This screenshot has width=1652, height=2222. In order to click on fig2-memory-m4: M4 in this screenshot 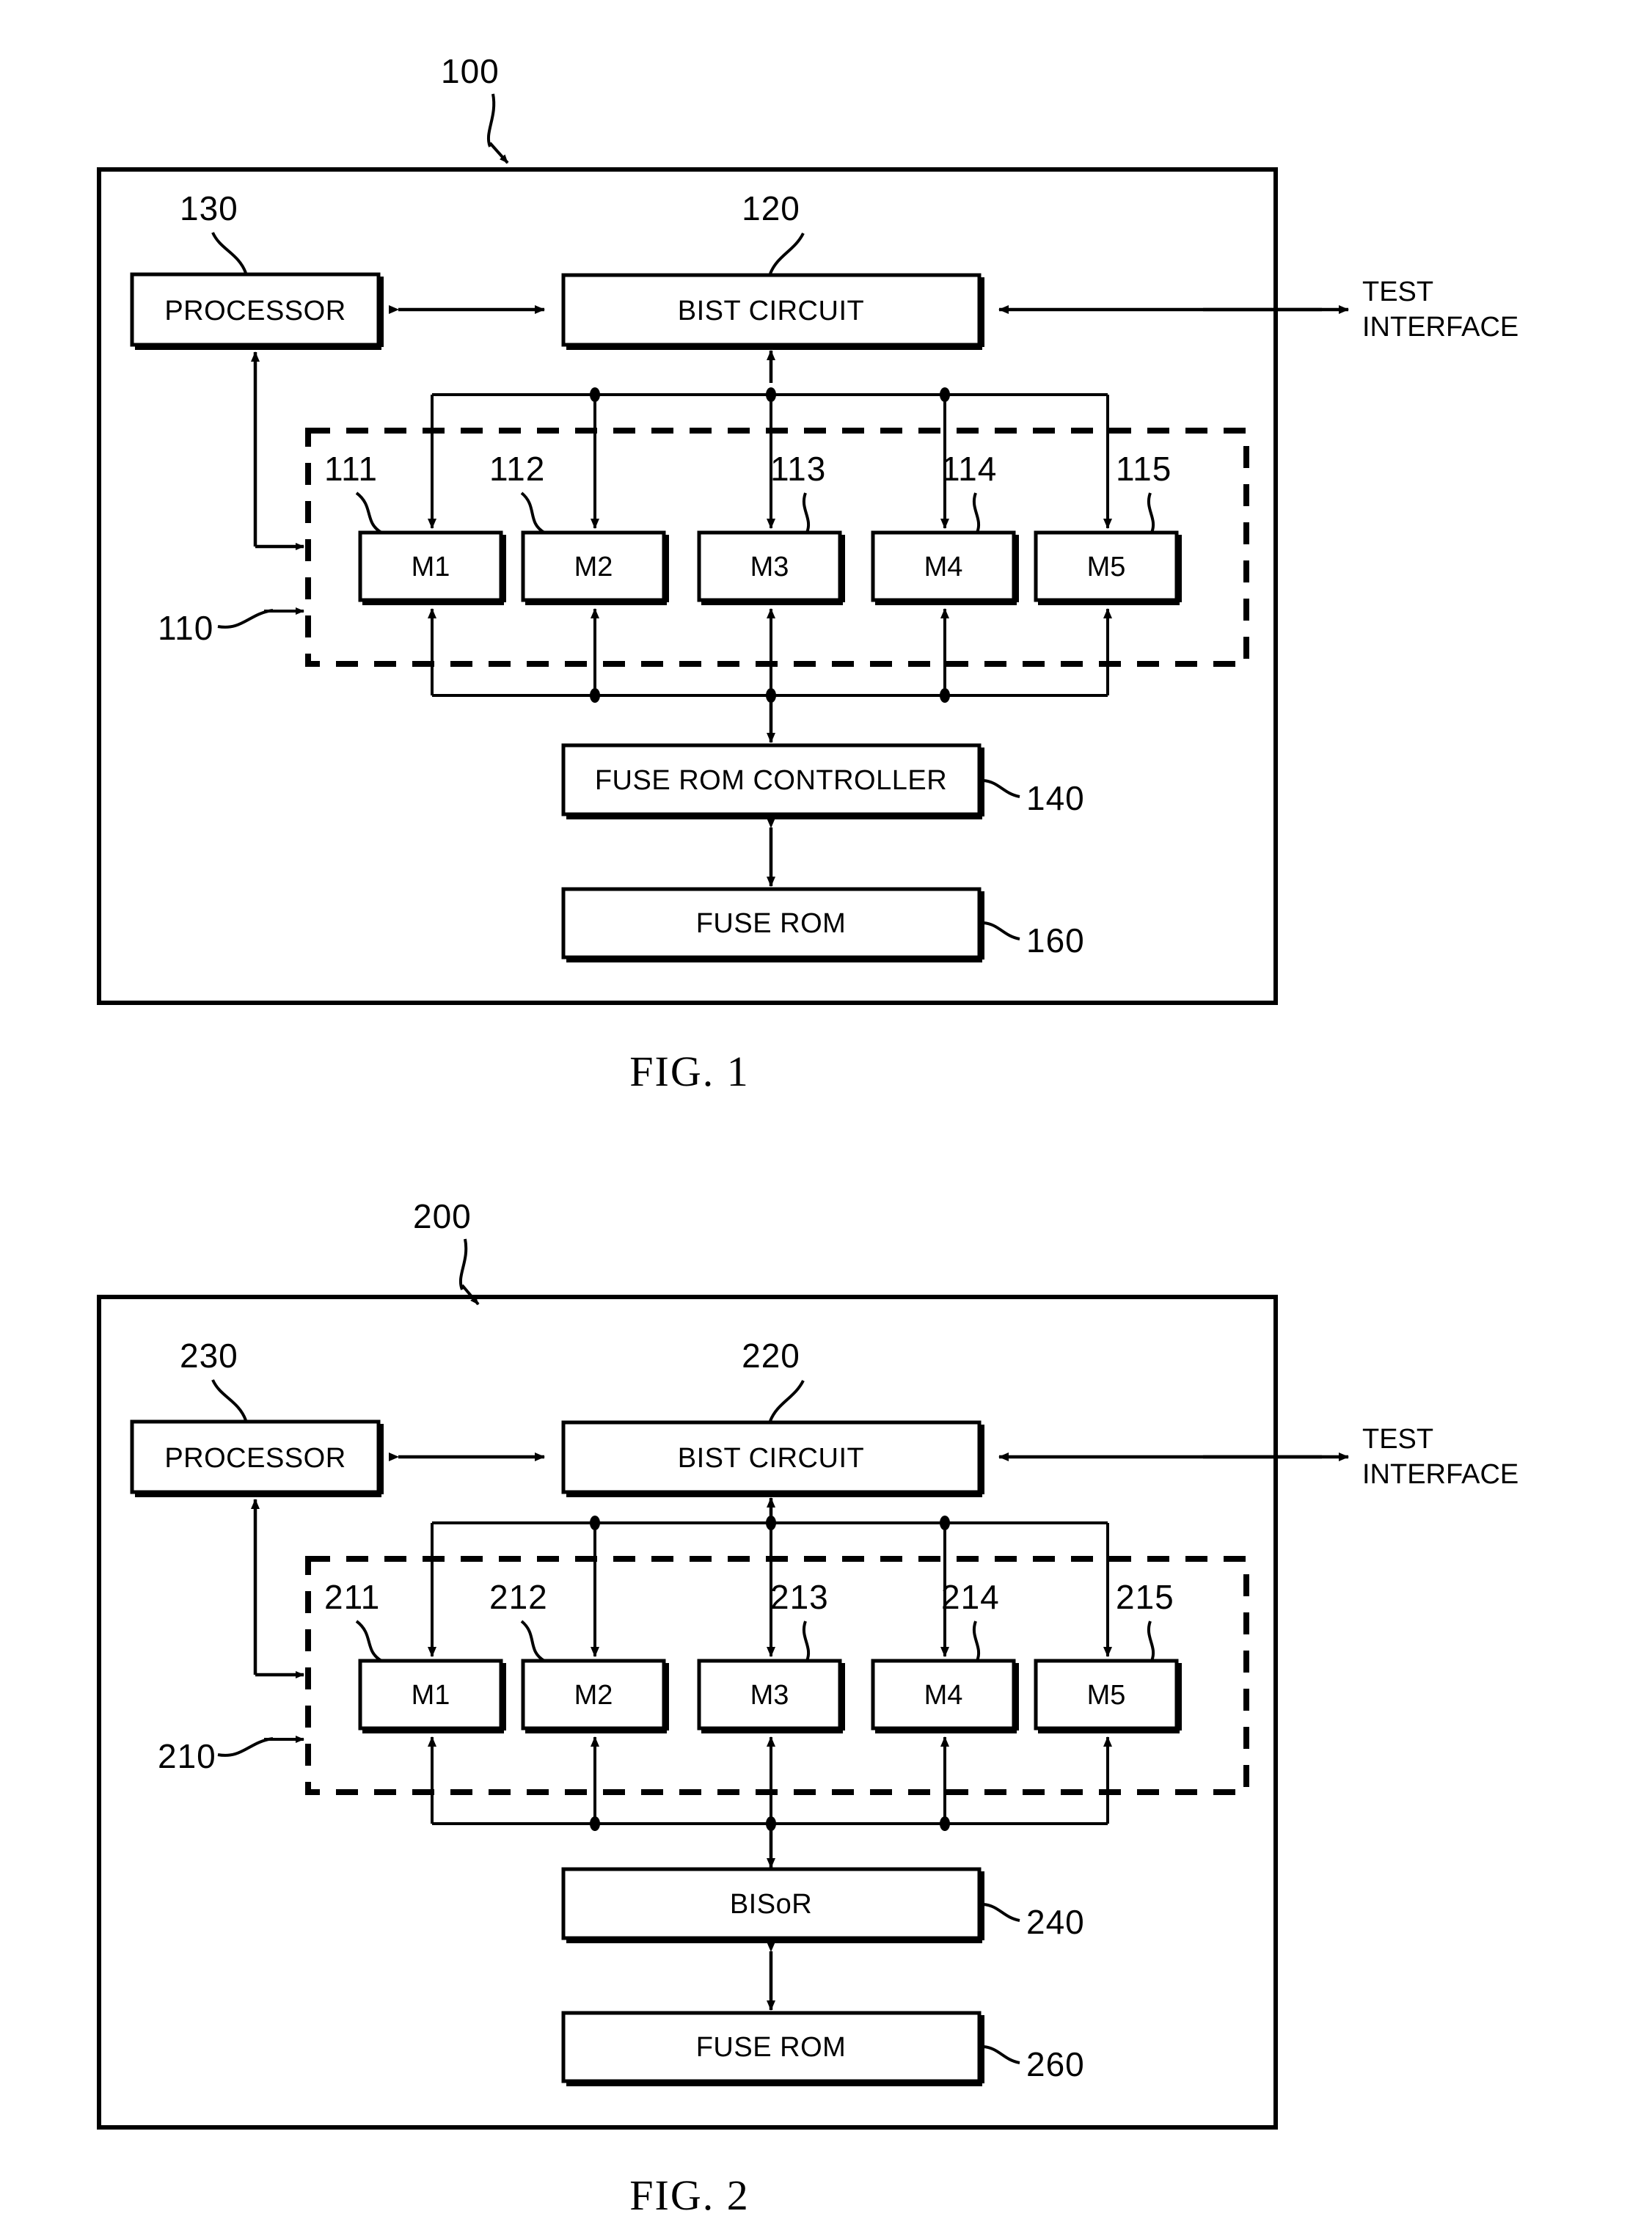, I will do `click(945, 1696)`.